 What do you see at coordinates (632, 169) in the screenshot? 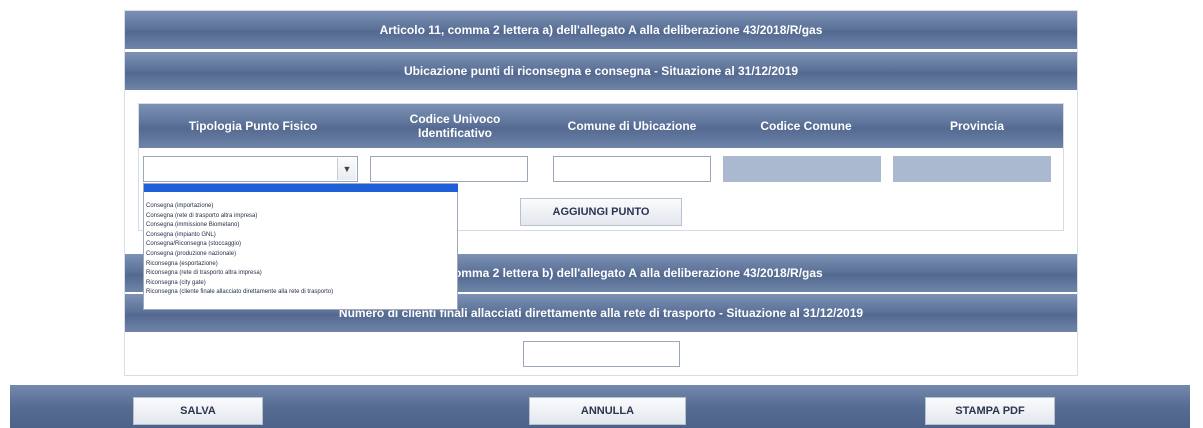
I see `comune-input` at bounding box center [632, 169].